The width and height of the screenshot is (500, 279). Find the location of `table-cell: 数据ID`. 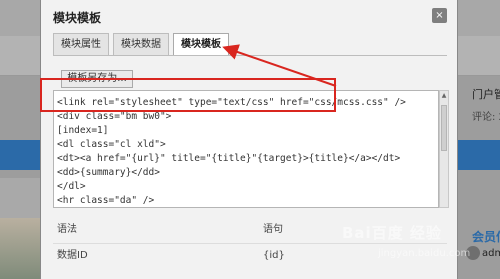

table-cell: 数据ID is located at coordinates (72, 255).